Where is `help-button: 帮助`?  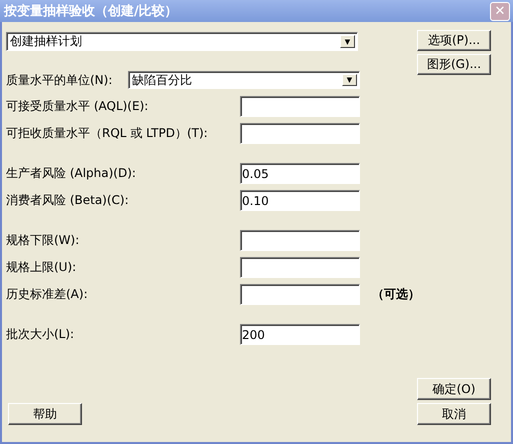 help-button: 帮助 is located at coordinates (45, 414).